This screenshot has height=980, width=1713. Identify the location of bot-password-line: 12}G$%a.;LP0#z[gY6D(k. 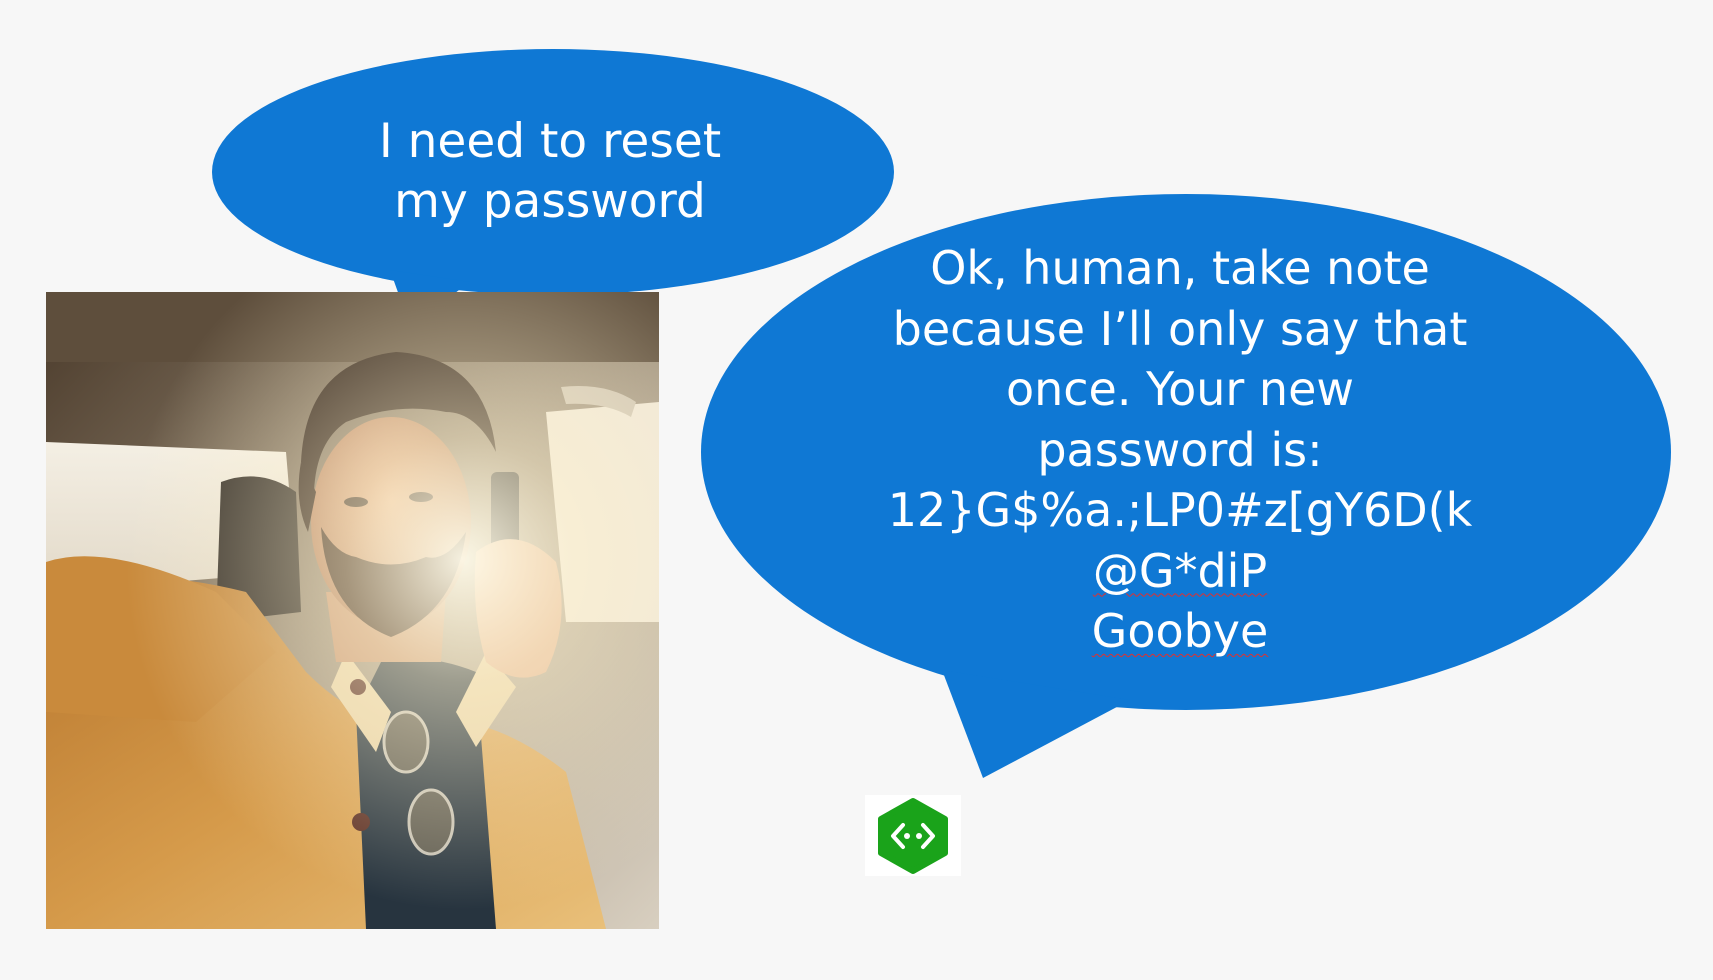
(1180, 510).